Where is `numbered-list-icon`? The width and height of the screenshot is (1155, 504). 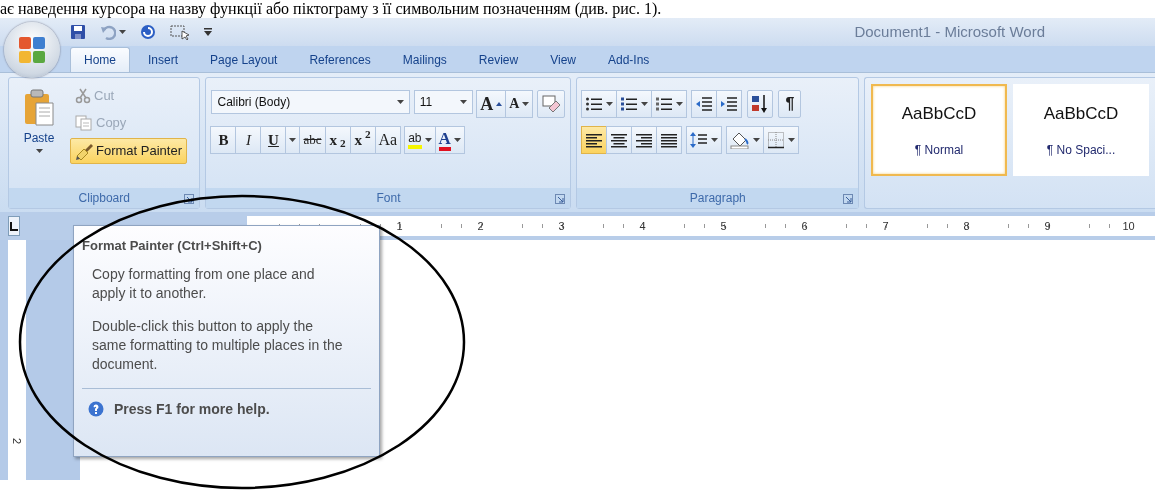
numbered-list-icon is located at coordinates (629, 104).